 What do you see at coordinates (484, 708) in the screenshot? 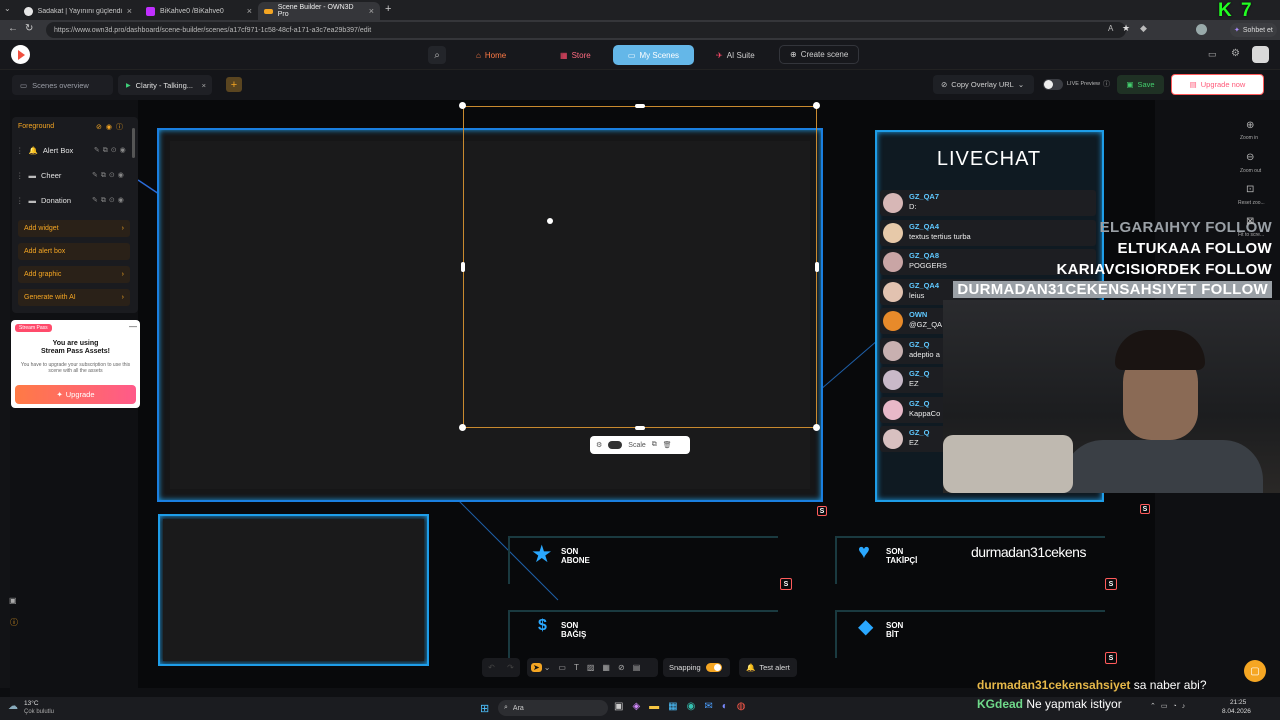
I see `start-icon: ⊞` at bounding box center [484, 708].